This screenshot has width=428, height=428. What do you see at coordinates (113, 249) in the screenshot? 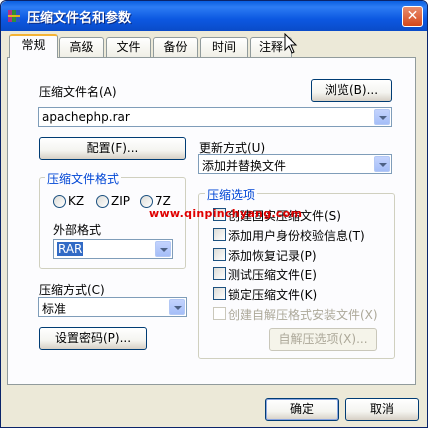
I see `external-format-select: RAR` at bounding box center [113, 249].